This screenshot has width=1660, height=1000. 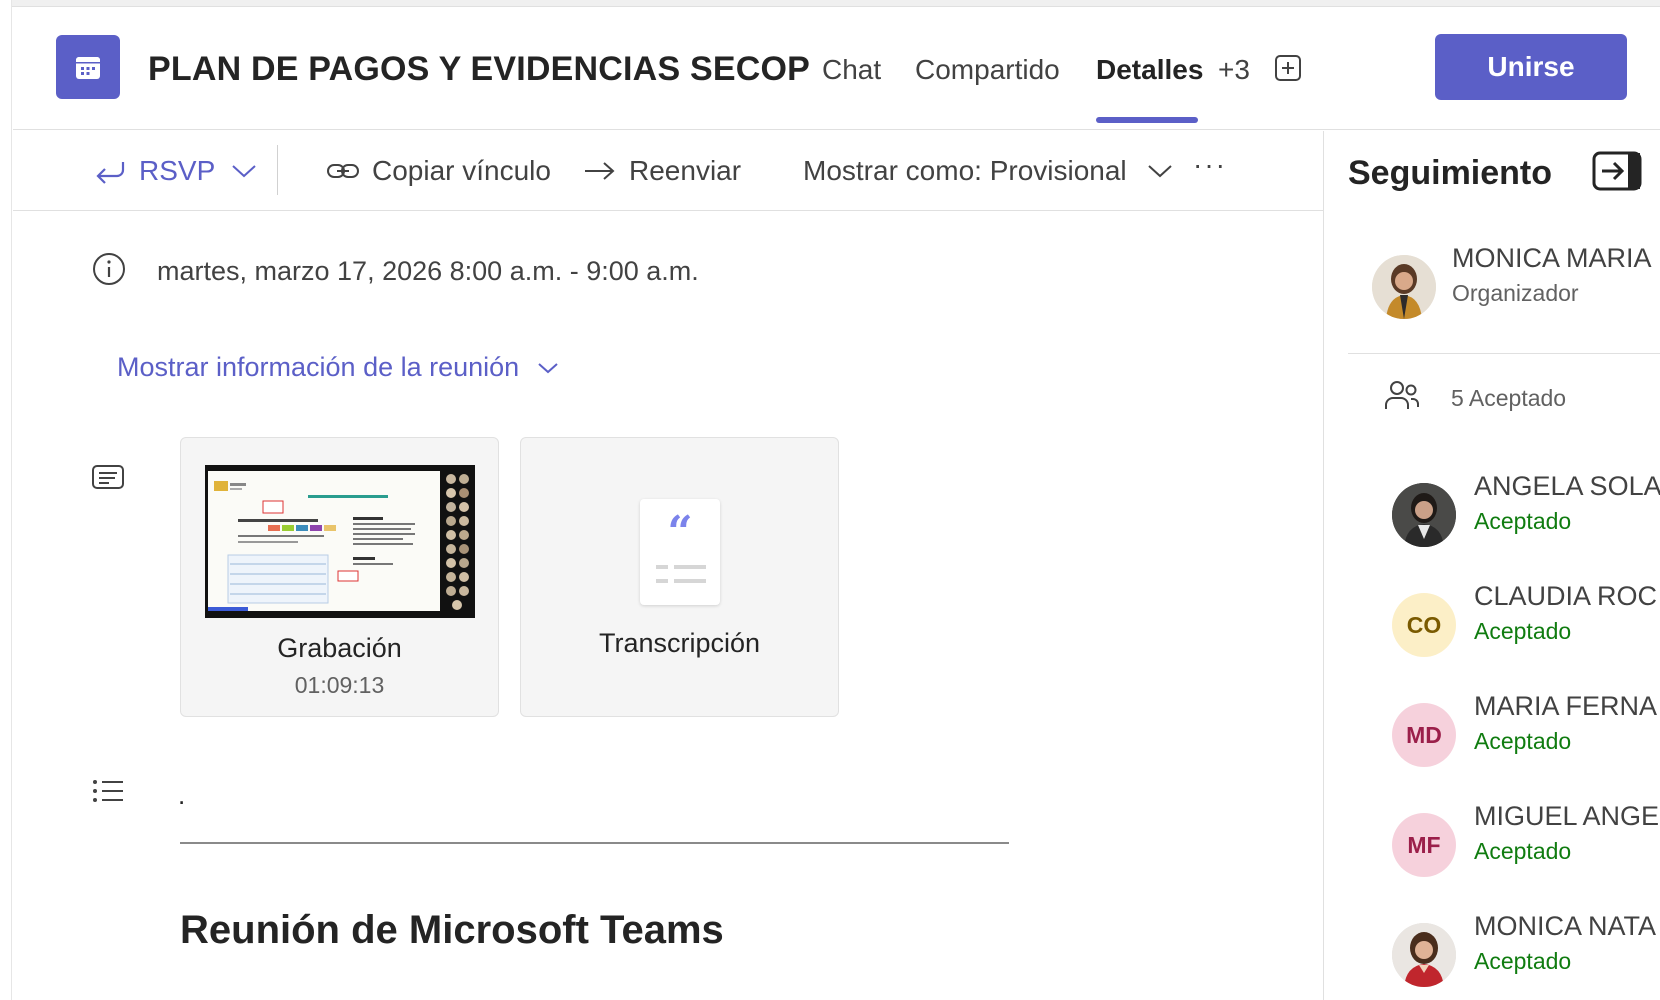 I want to click on people-icon, so click(x=1402, y=397).